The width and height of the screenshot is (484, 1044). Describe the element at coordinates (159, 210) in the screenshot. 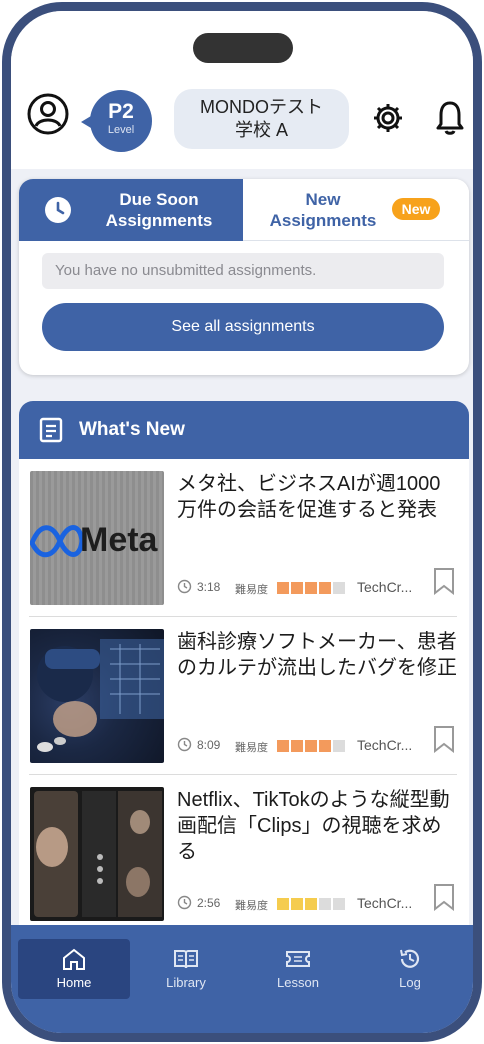

I see `tab-due-label: Due Soon Assignments` at that location.